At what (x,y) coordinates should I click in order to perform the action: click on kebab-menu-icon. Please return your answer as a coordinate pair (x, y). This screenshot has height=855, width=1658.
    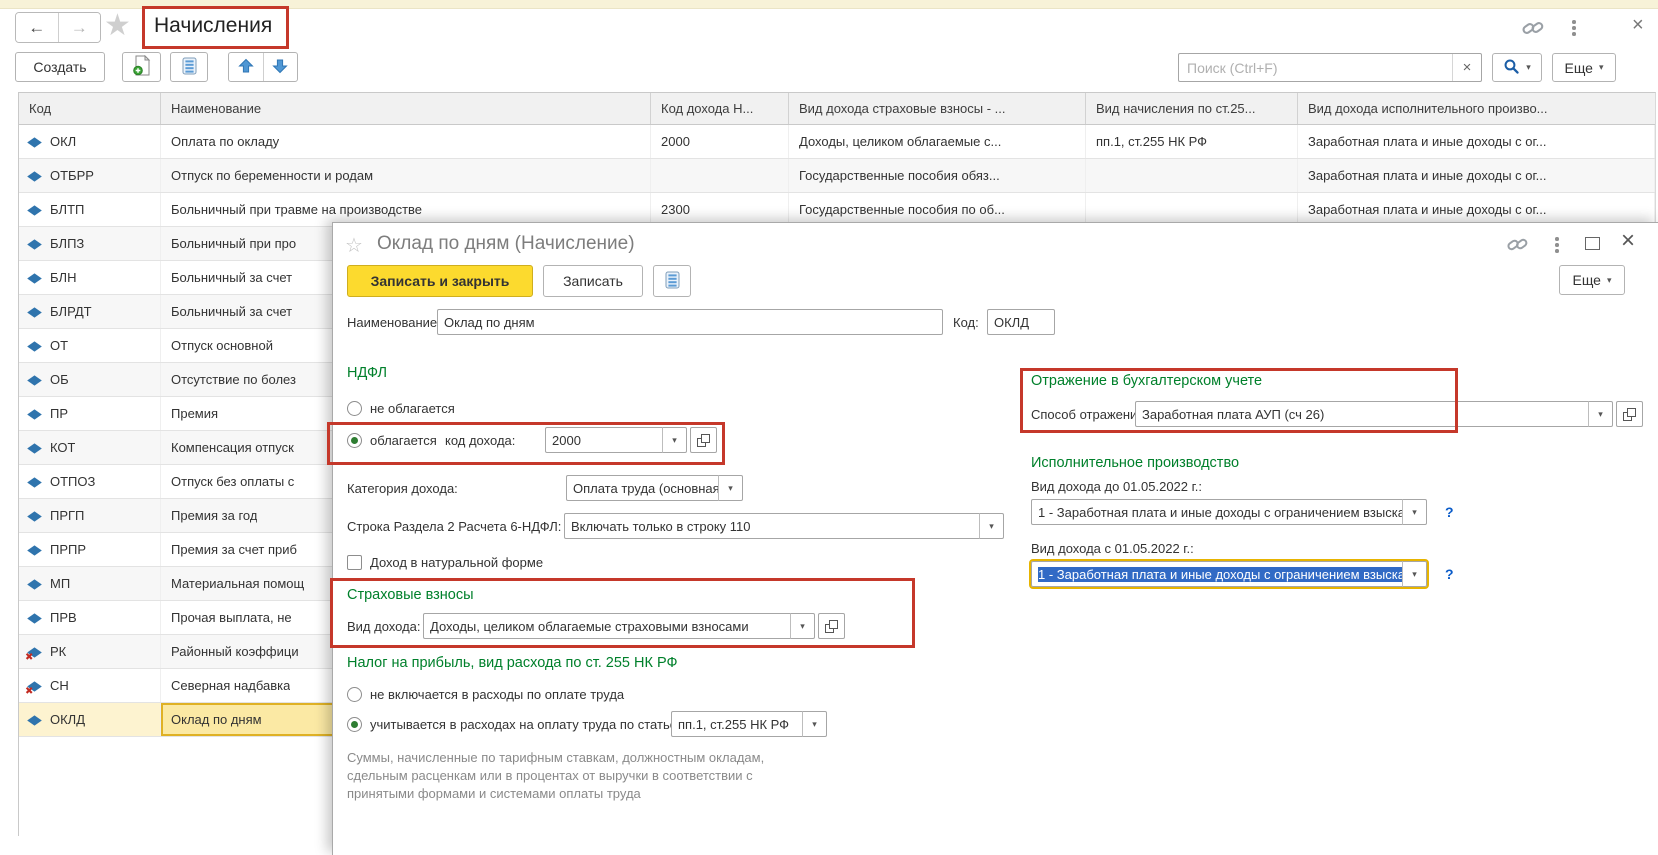
    Looking at the image, I should click on (1574, 28).